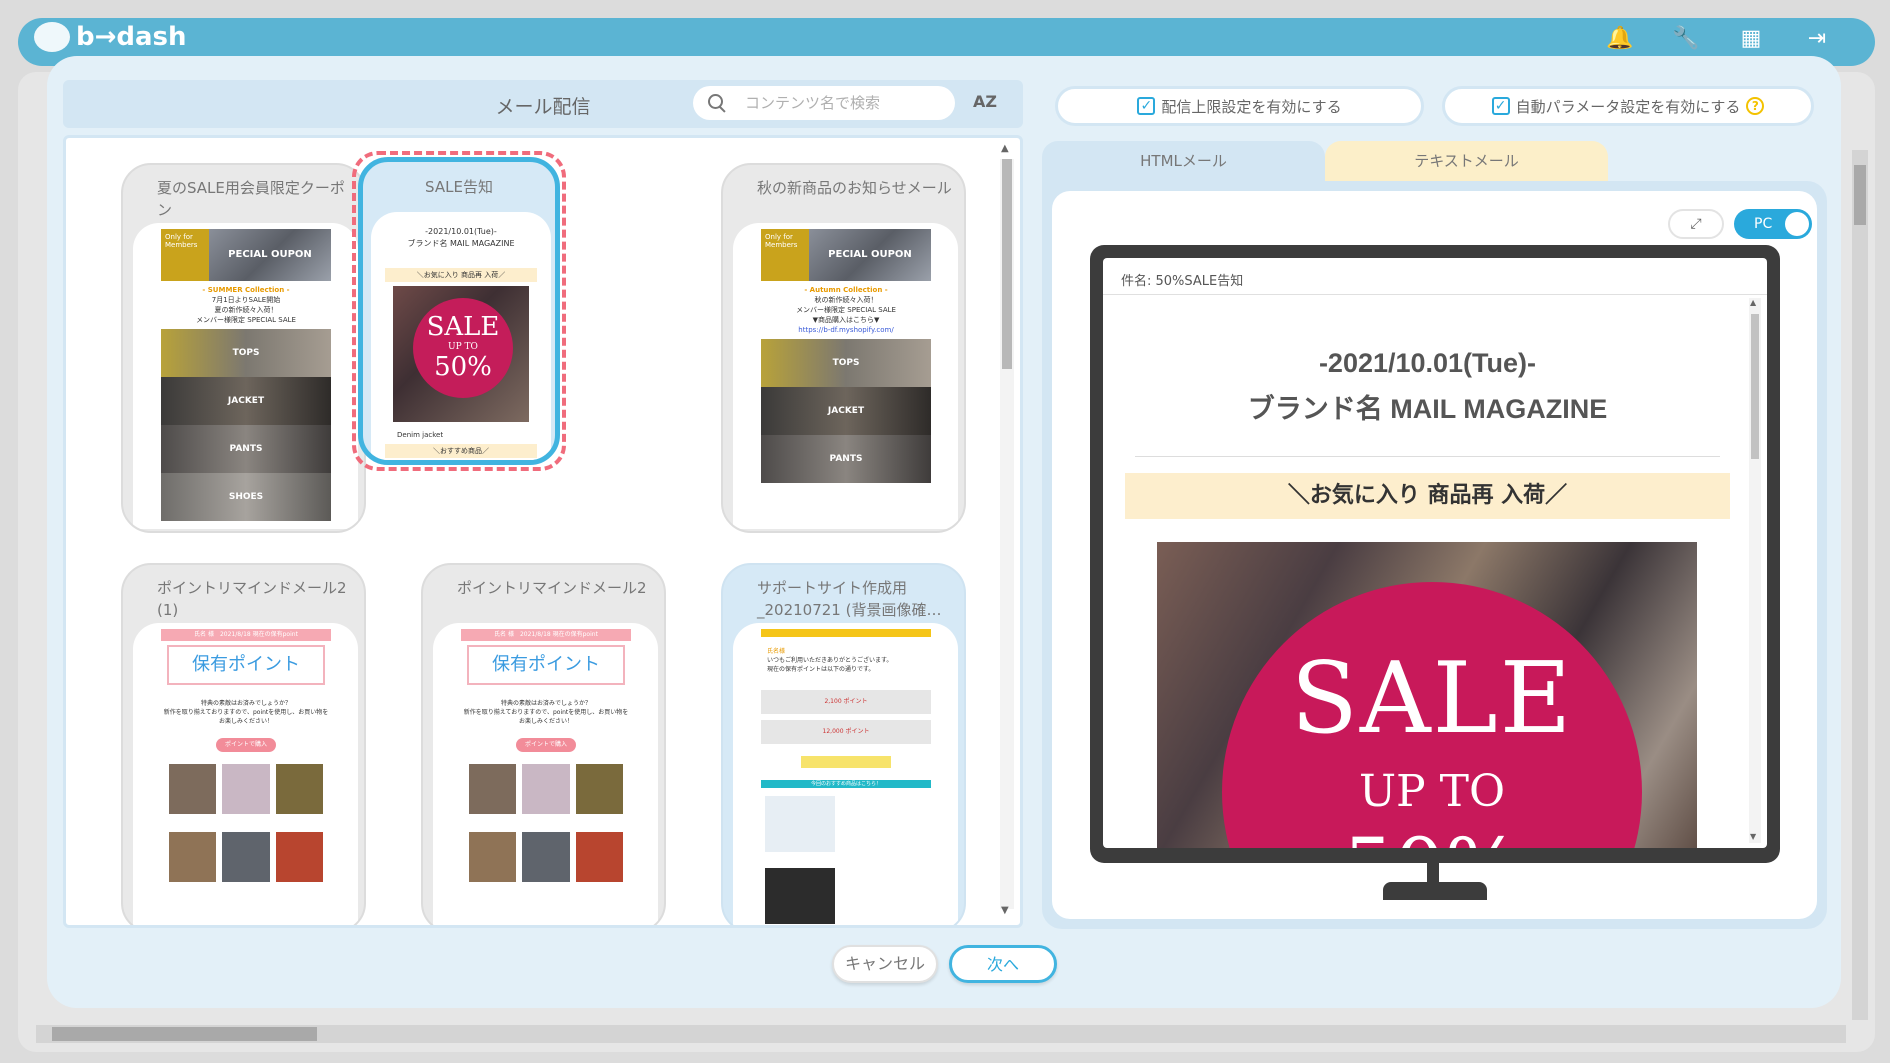 Image resolution: width=1890 pixels, height=1063 pixels. I want to click on fullscreen-expand-icon: ⤢, so click(1696, 224).